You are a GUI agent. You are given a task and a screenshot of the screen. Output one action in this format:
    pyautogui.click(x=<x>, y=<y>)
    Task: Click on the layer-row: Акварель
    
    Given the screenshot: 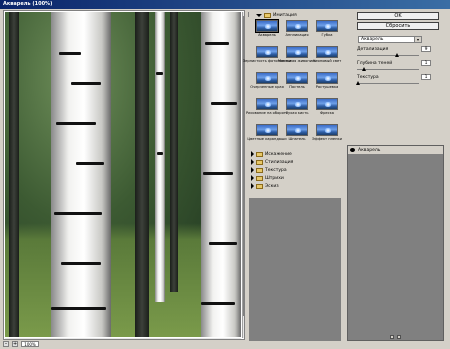 What is the action you would take?
    pyautogui.click(x=395, y=150)
    